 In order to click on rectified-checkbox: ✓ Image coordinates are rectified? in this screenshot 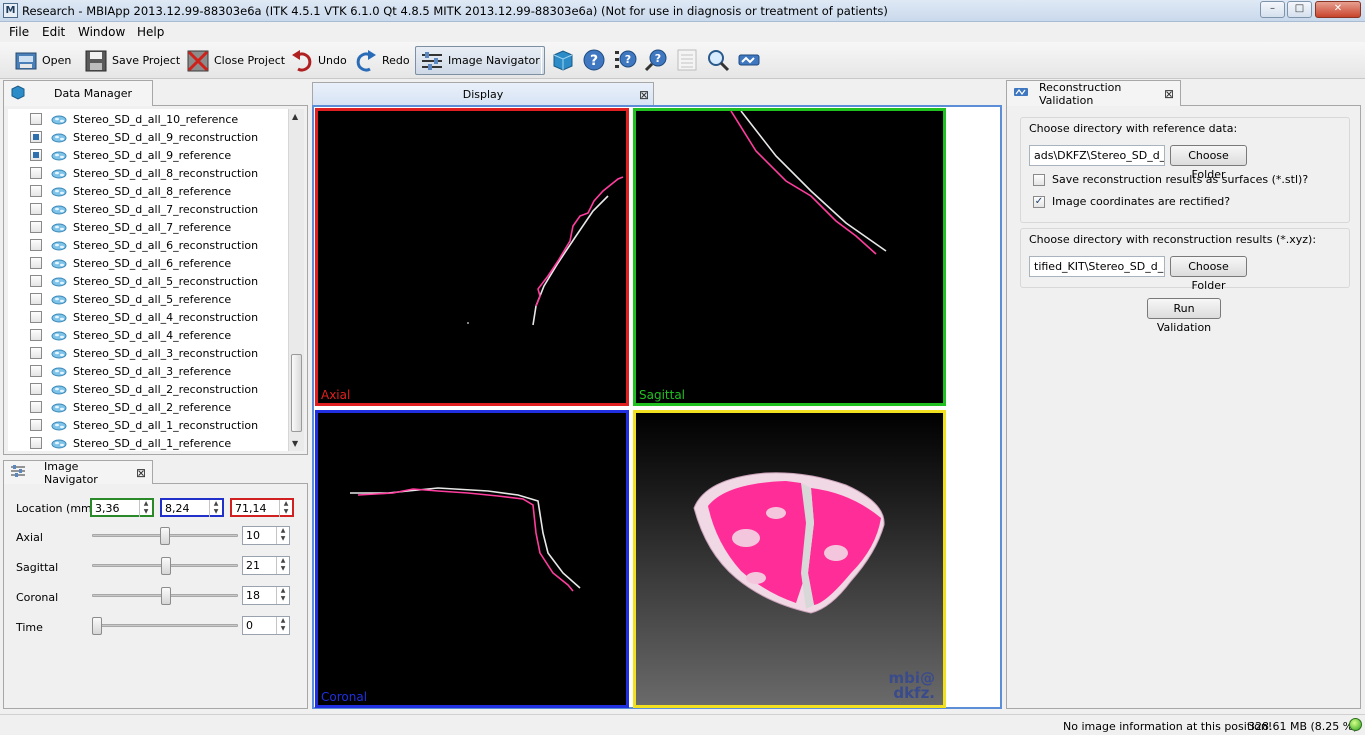, I will do `click(1131, 201)`.